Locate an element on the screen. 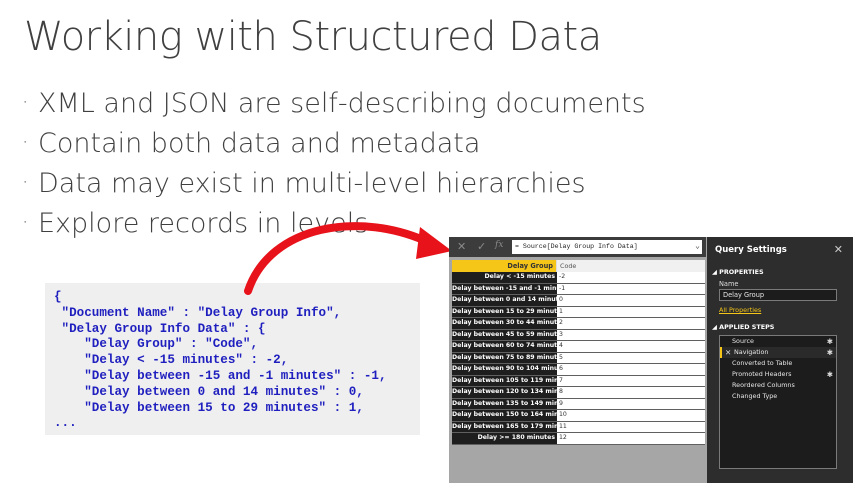  row-value-cell: 4 is located at coordinates (631, 346).